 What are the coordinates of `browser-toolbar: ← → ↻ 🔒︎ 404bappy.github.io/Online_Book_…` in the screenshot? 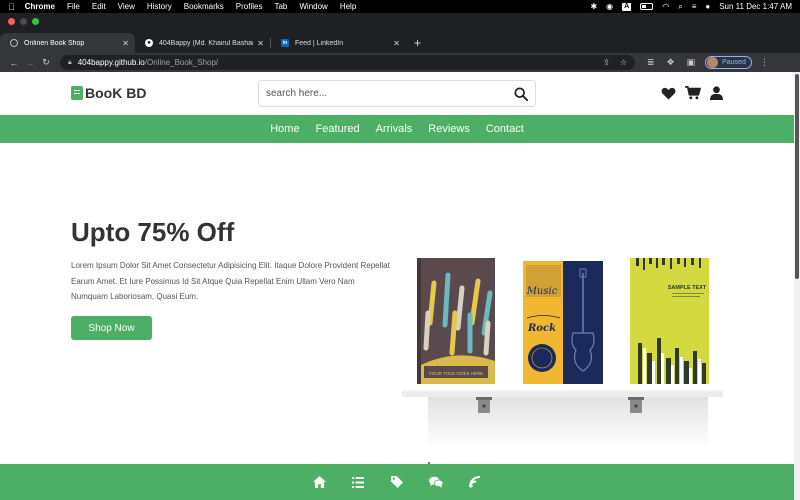 It's located at (400, 62).